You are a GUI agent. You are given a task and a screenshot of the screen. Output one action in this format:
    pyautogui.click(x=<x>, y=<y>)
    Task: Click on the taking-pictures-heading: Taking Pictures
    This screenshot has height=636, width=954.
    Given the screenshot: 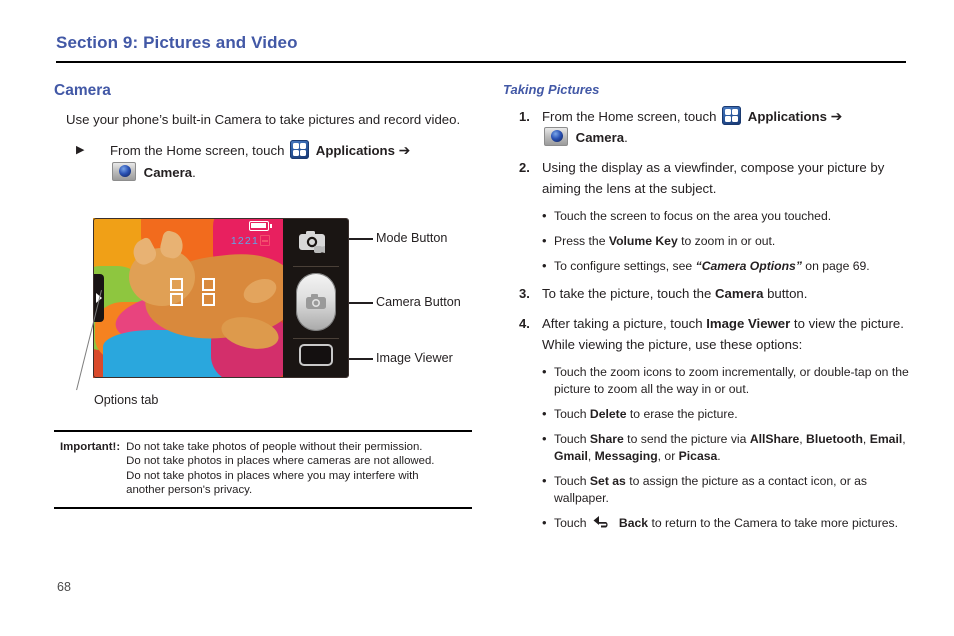 What is the action you would take?
    pyautogui.click(x=551, y=89)
    